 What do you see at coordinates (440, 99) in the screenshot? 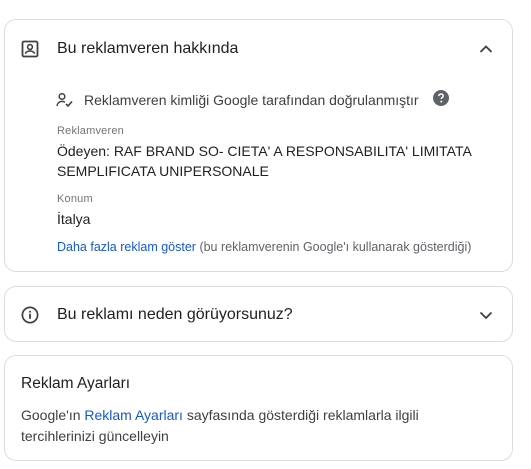
I see `help-icon` at bounding box center [440, 99].